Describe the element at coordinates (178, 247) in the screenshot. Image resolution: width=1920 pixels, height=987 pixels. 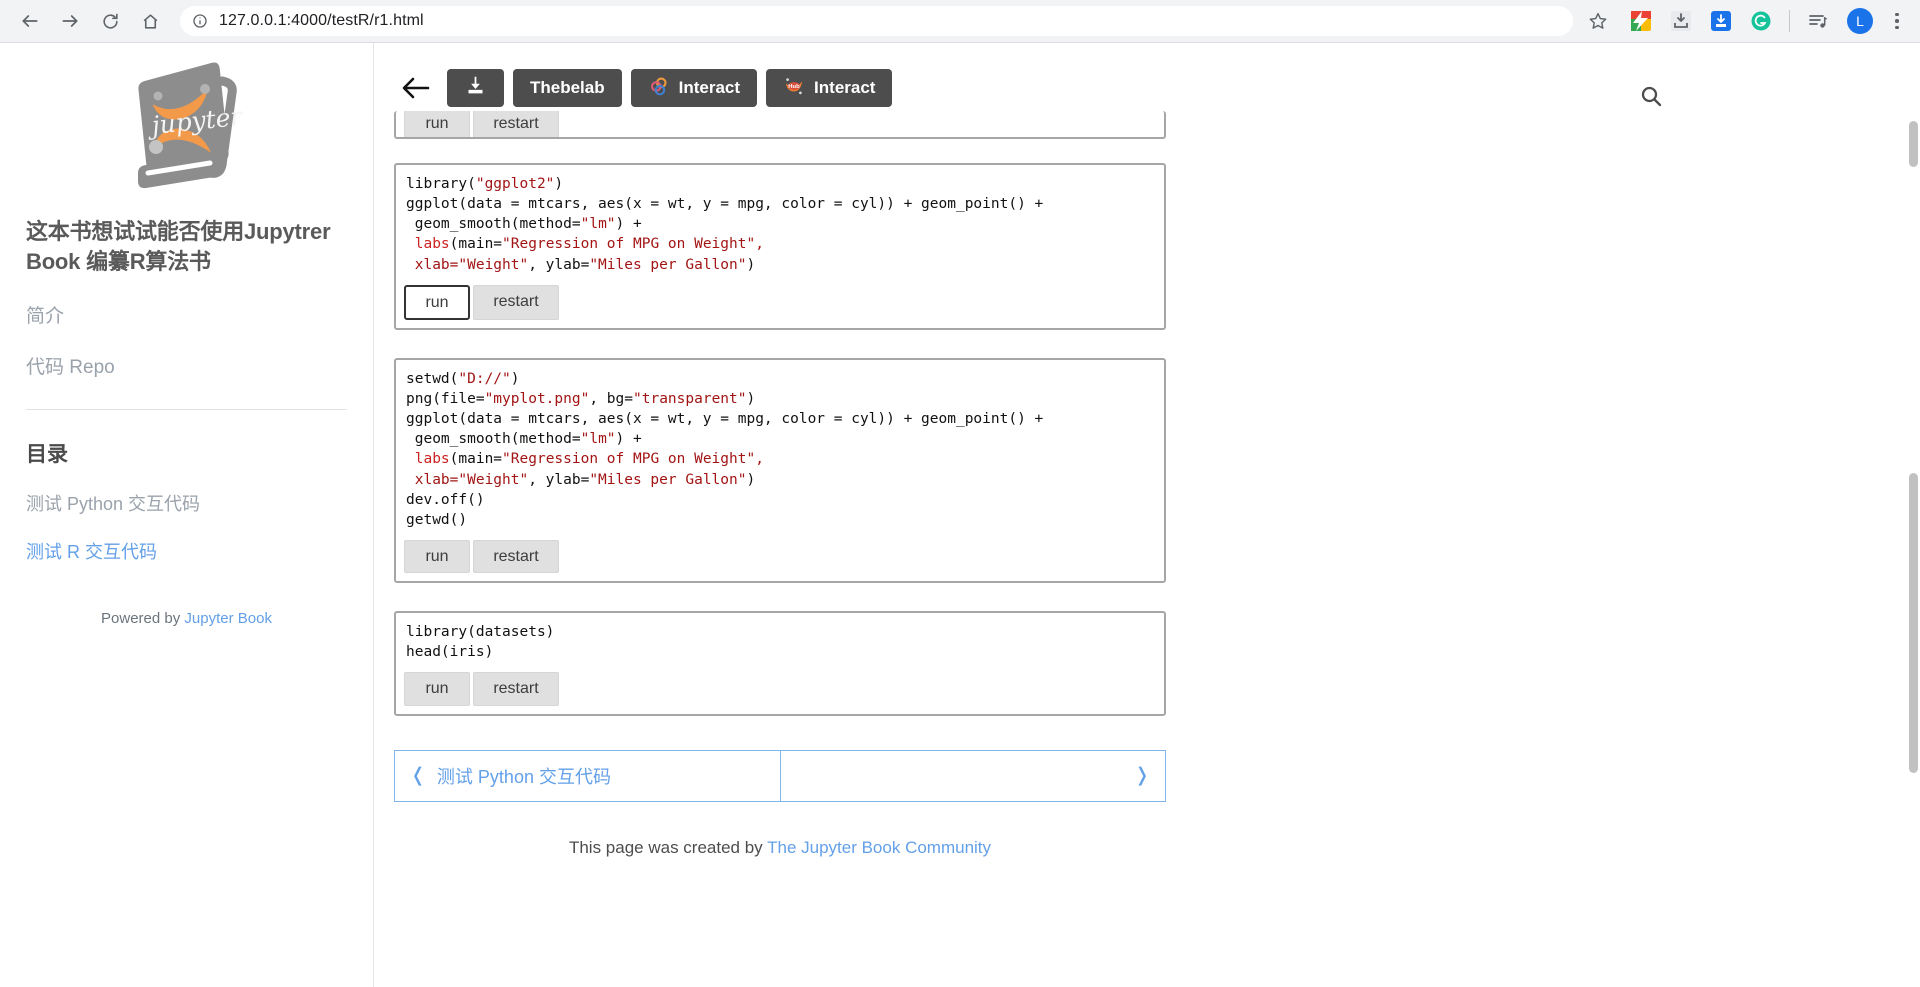
I see `site-title: 这本书想试试能否使用Jupytrer Book 编纂R算法书` at that location.